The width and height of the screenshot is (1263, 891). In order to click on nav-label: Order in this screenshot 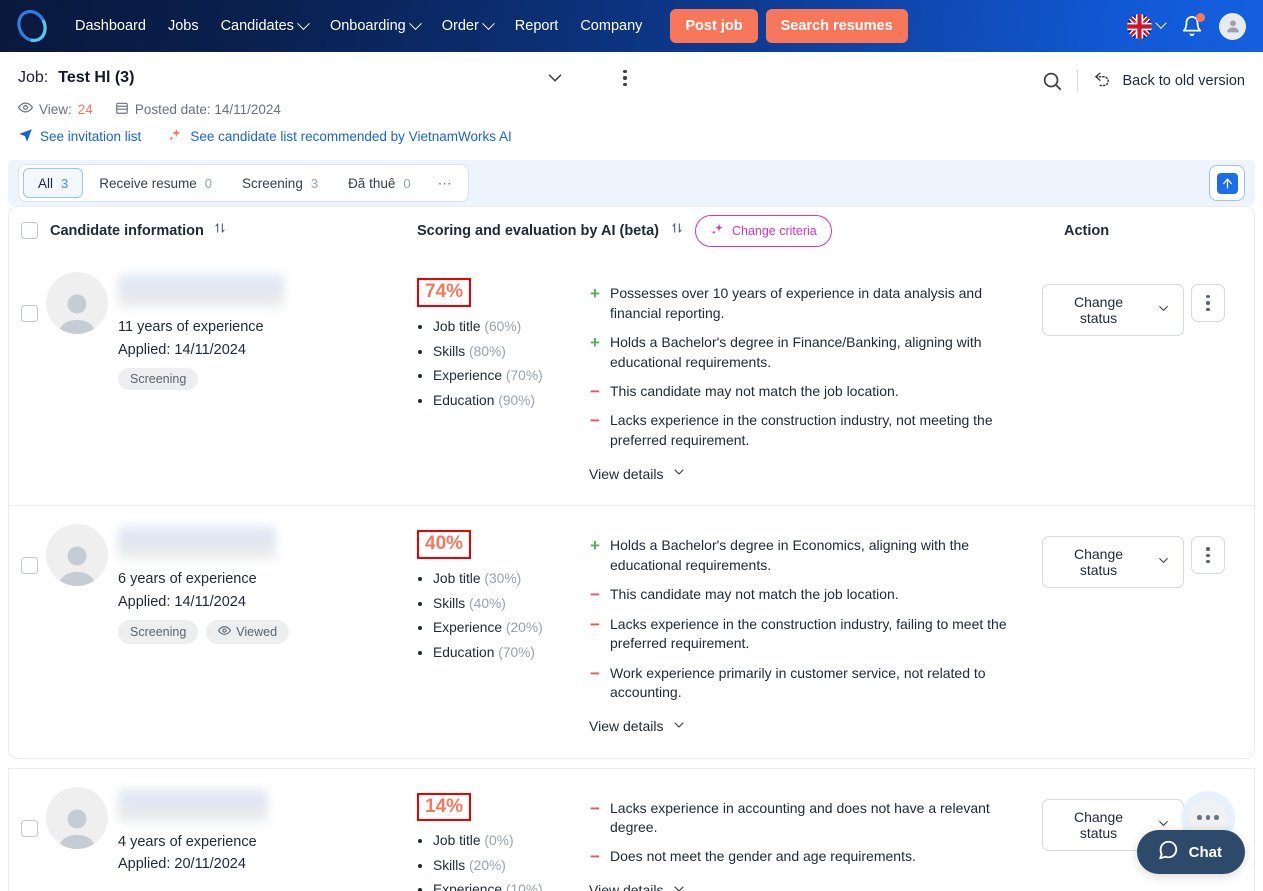, I will do `click(460, 26)`.